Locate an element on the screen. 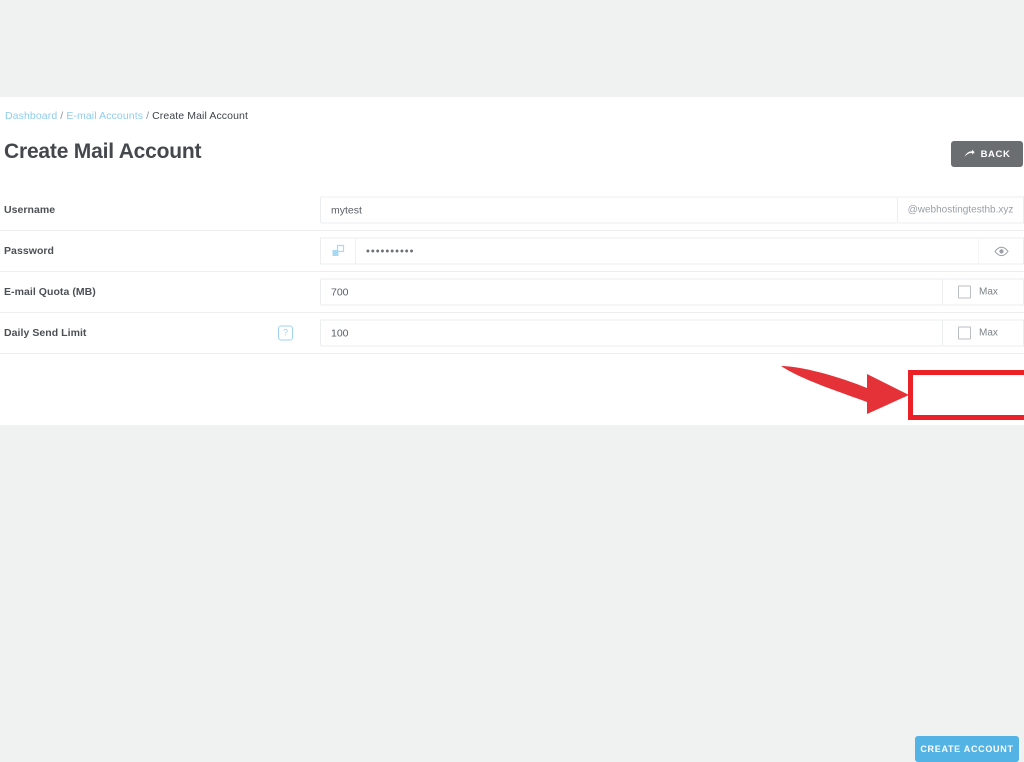 Image resolution: width=1024 pixels, height=762 pixels. daily-send-limit-label: Daily Send Limit is located at coordinates (45, 333).